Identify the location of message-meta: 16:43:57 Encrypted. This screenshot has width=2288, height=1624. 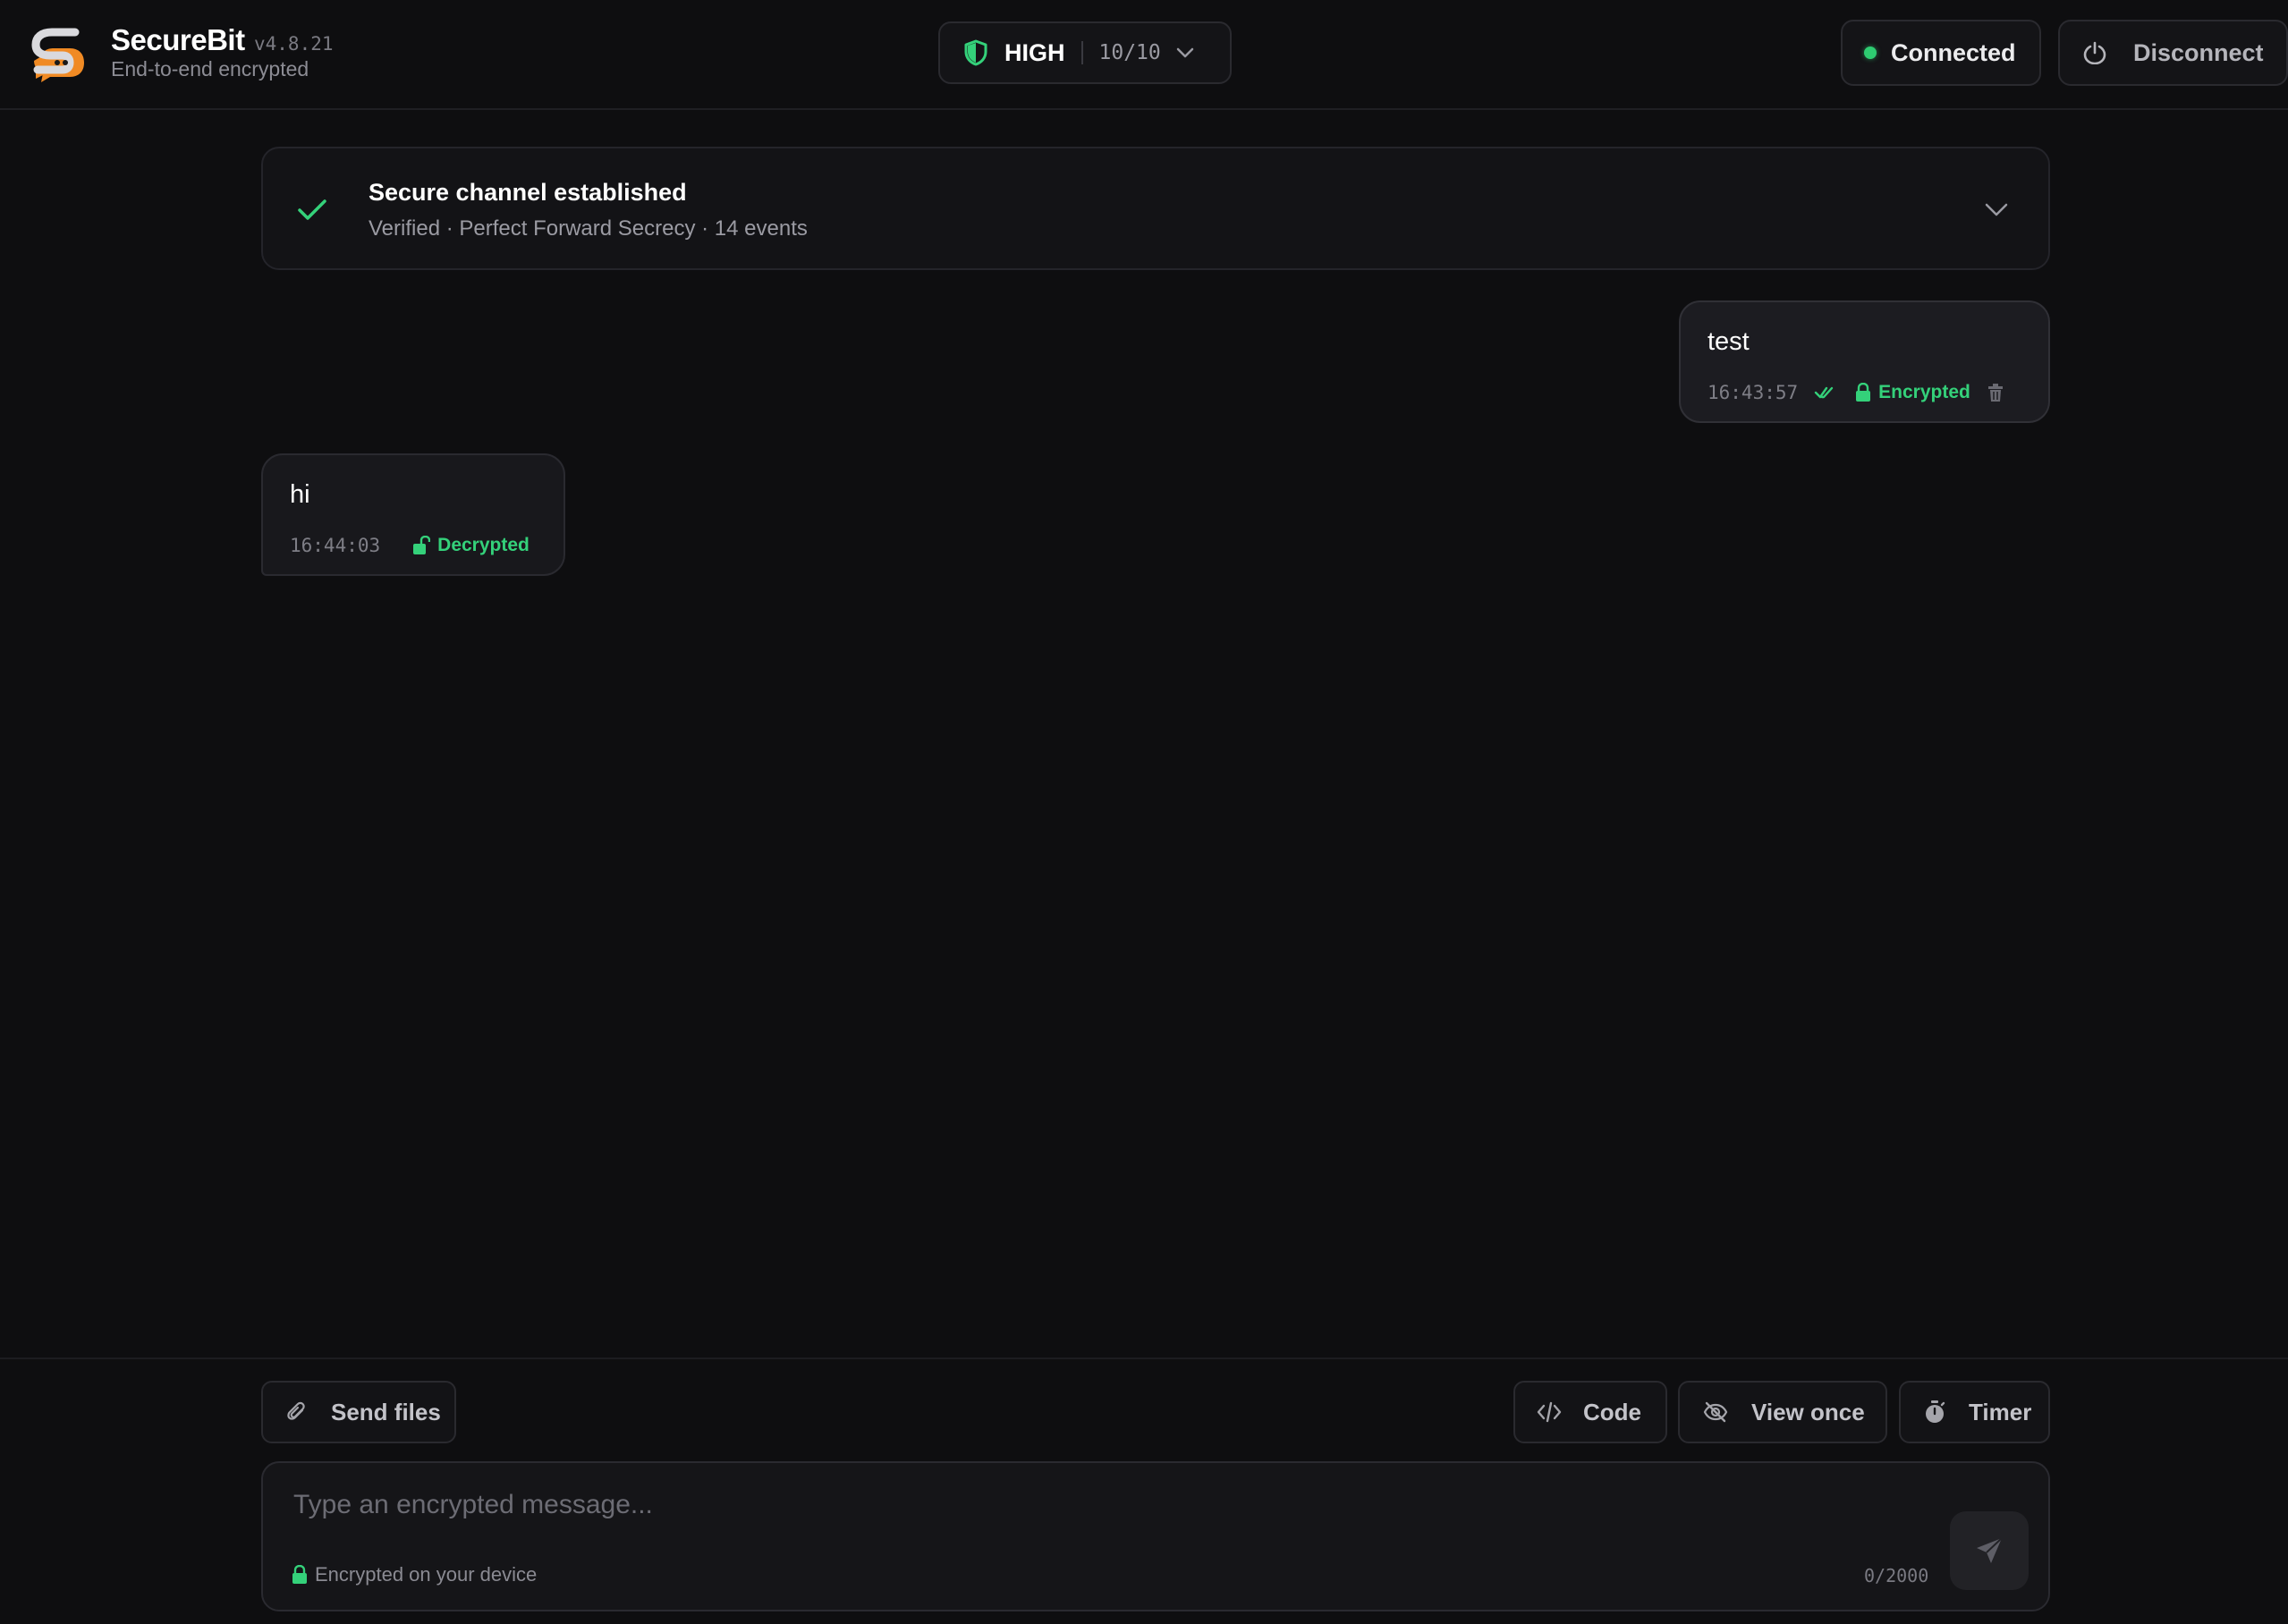
(1856, 392).